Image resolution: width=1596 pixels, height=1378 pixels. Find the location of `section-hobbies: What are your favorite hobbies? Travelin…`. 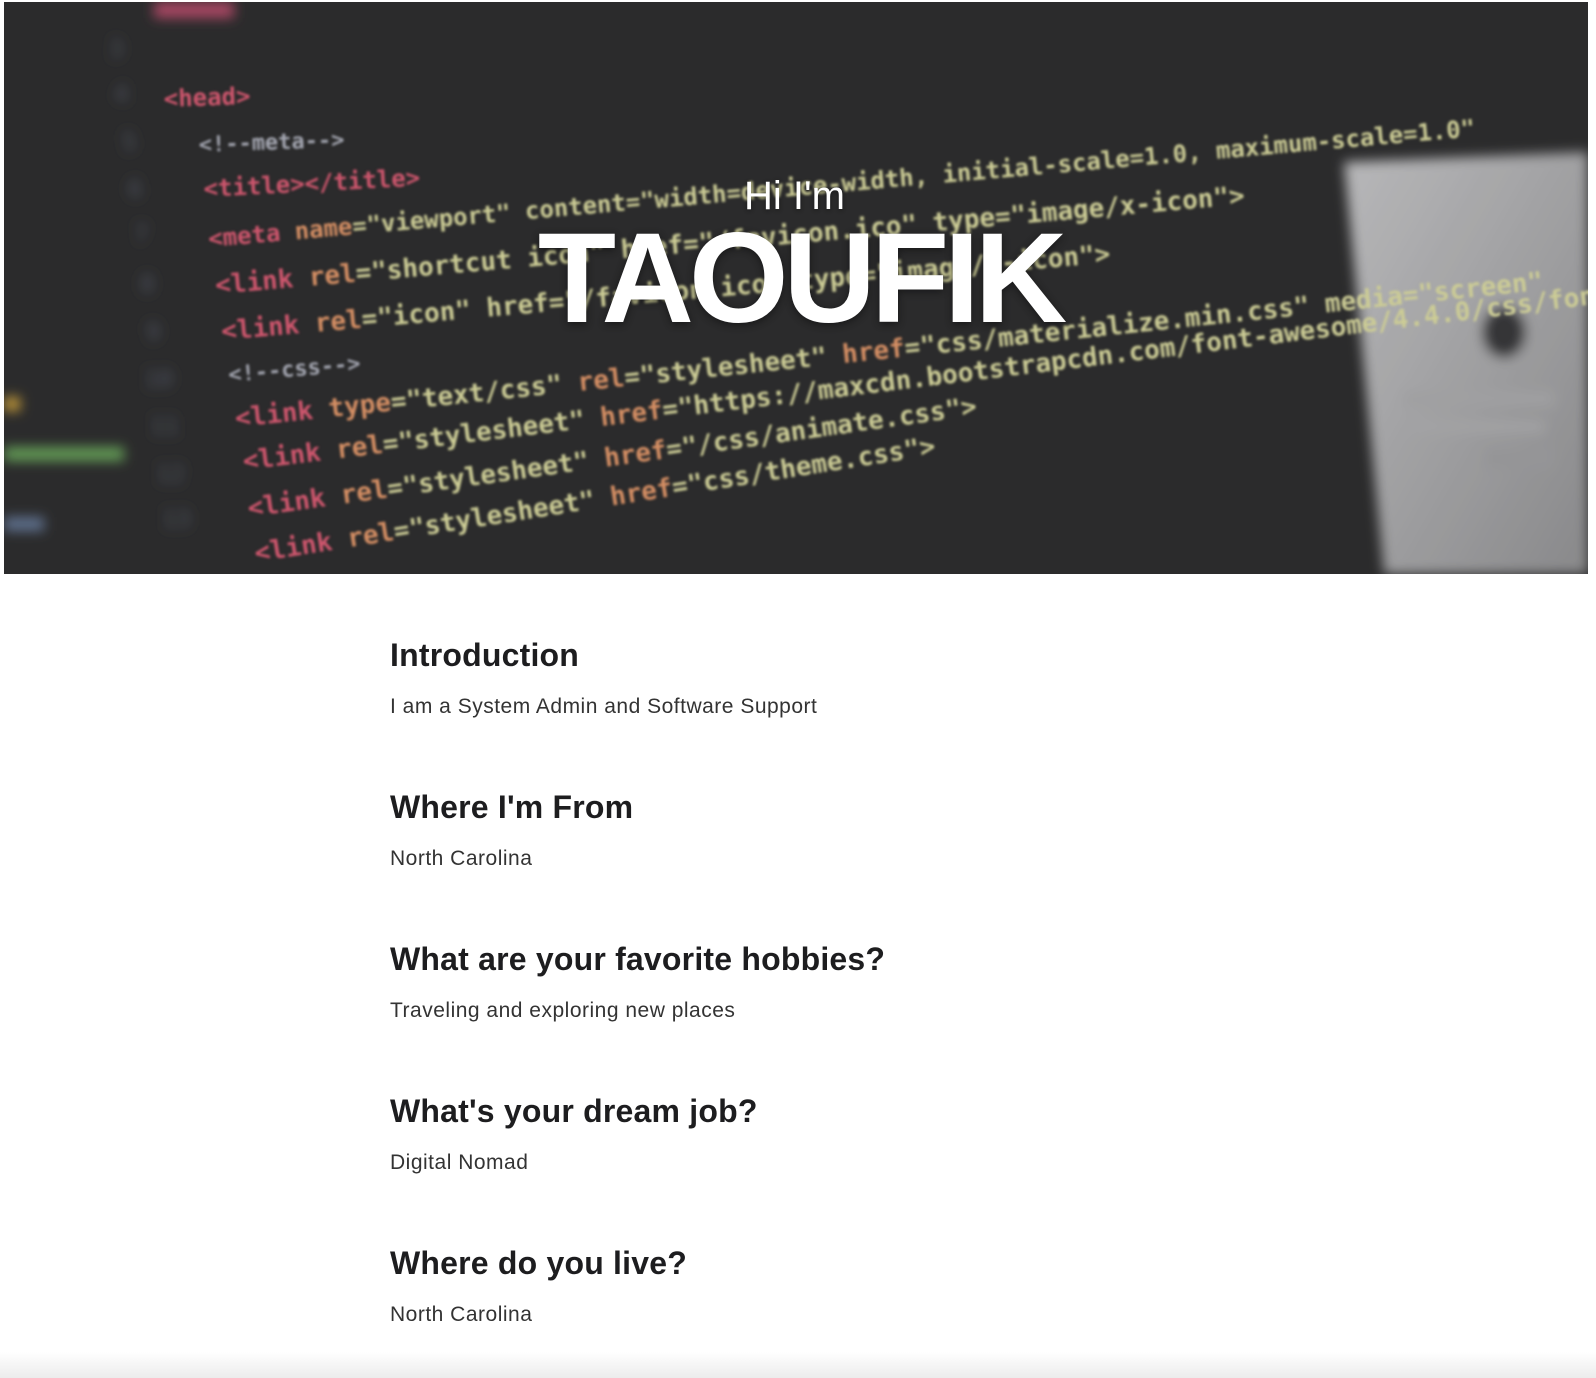

section-hobbies: What are your favorite hobbies? Travelin… is located at coordinates (790, 1016).